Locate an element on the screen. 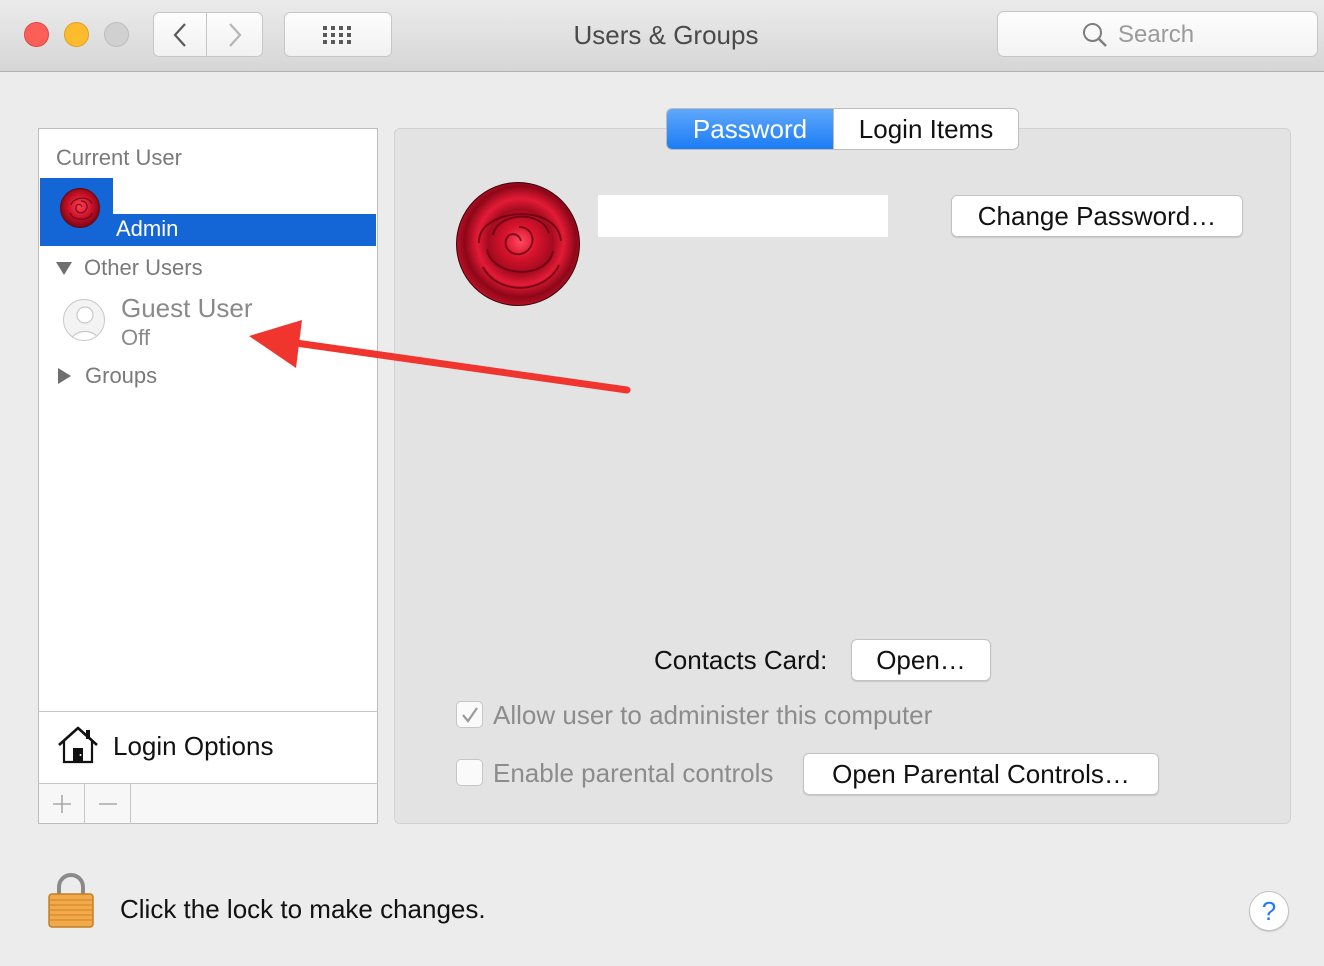  current-user-header: Current User is located at coordinates (119, 157).